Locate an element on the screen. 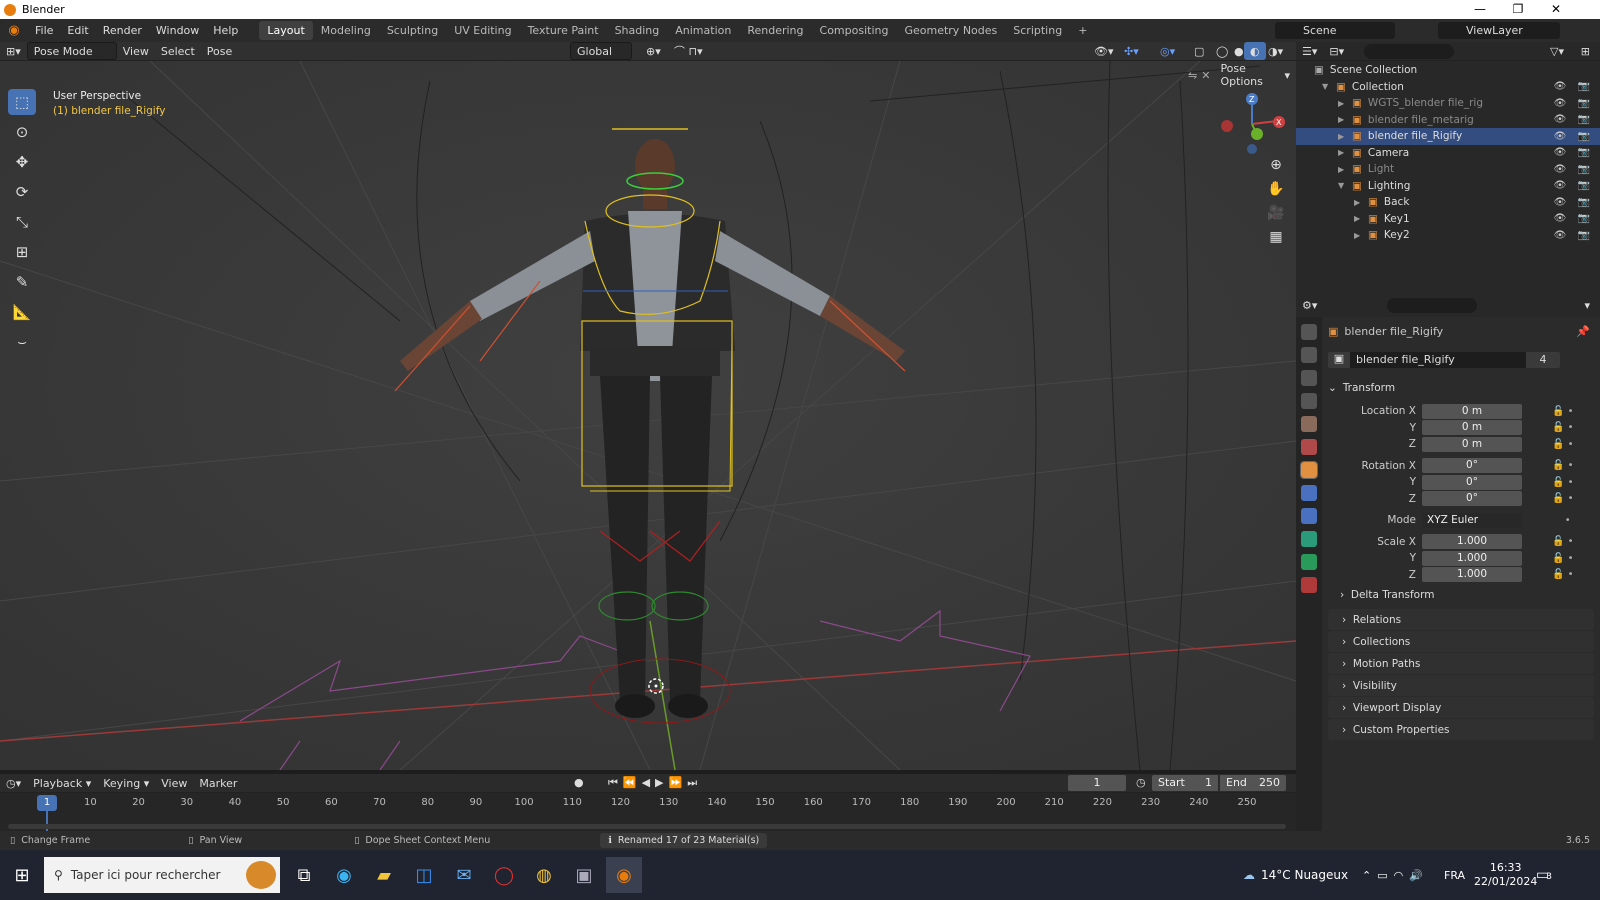 The width and height of the screenshot is (1600, 900). tool-tab-icon is located at coordinates (1309, 332).